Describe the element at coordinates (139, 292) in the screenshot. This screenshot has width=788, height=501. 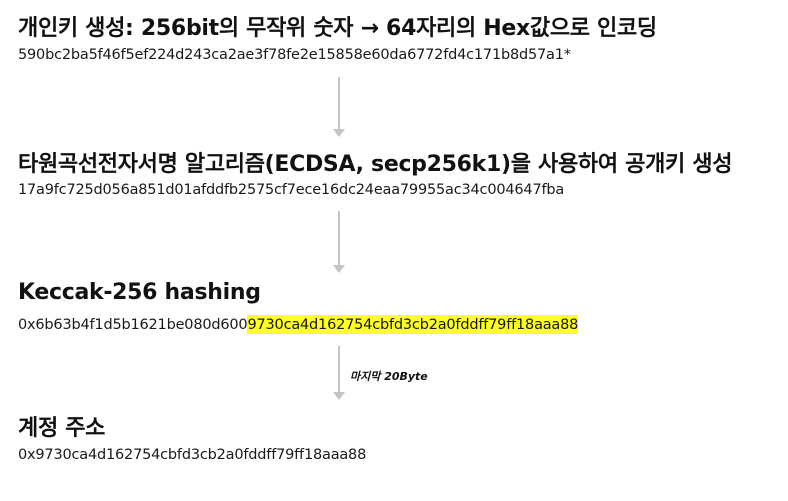
I see `step-keccak-title: Keccak-256 hashing` at that location.